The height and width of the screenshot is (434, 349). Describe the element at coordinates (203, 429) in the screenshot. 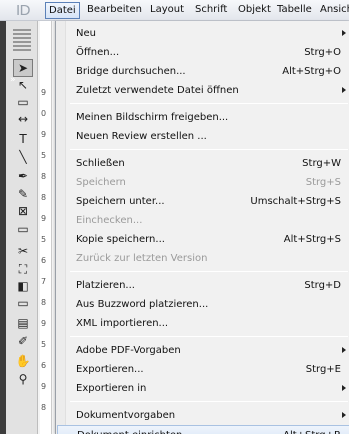

I see `menu-item: Dokument einrichten... Alt+Strg+P` at that location.